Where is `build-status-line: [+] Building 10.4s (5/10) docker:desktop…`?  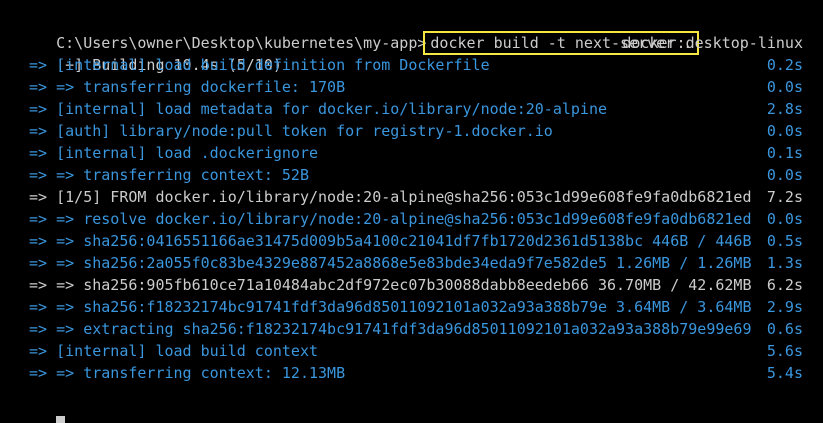
build-status-line: [+] Building 10.4s (5/10) docker:desktop… is located at coordinates (411, 53).